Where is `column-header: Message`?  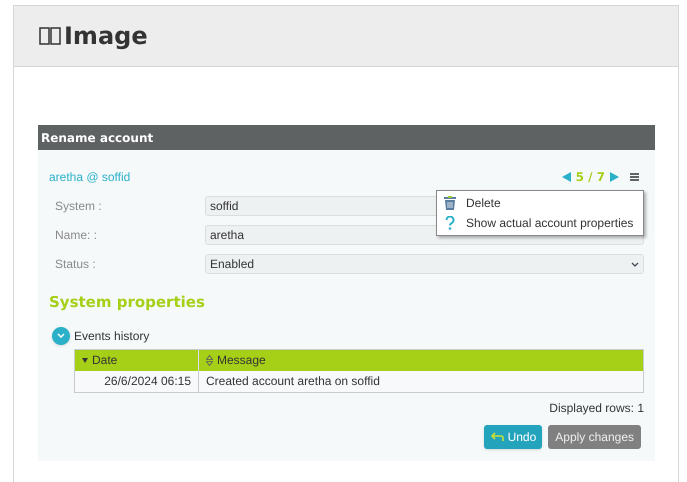
column-header: Message is located at coordinates (421, 360).